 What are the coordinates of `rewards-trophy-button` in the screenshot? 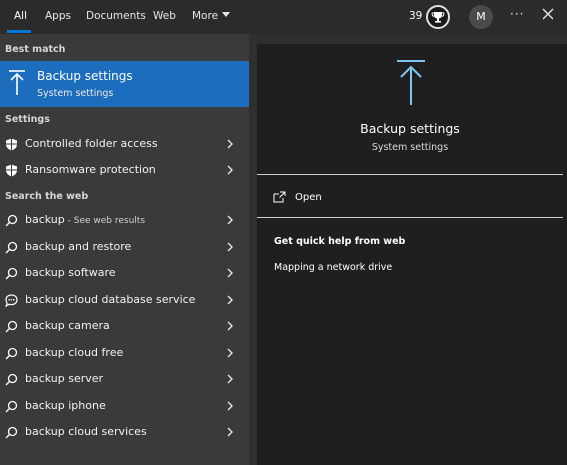 It's located at (438, 17).